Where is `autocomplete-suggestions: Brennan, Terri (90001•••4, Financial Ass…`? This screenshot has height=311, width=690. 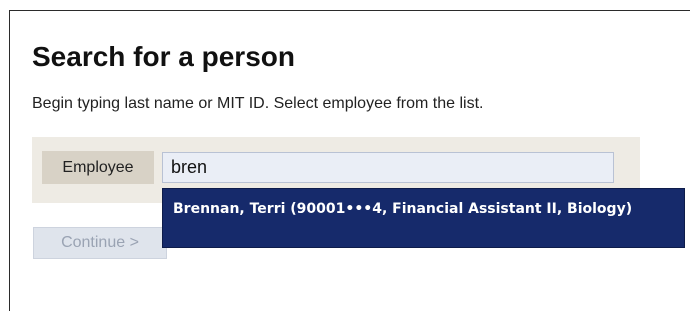
autocomplete-suggestions: Brennan, Terri (90001•••4, Financial Ass… is located at coordinates (423, 218).